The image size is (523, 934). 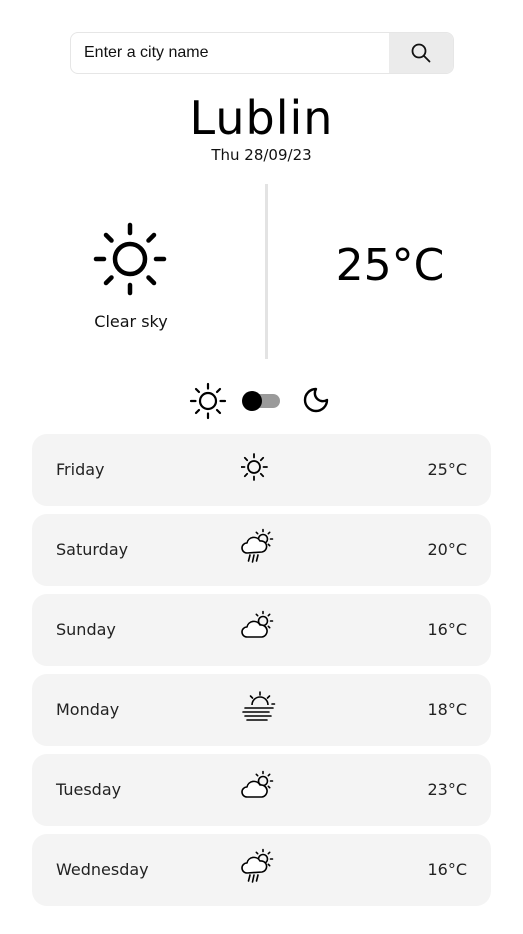 What do you see at coordinates (88, 709) in the screenshot?
I see `forecast-day: Monday` at bounding box center [88, 709].